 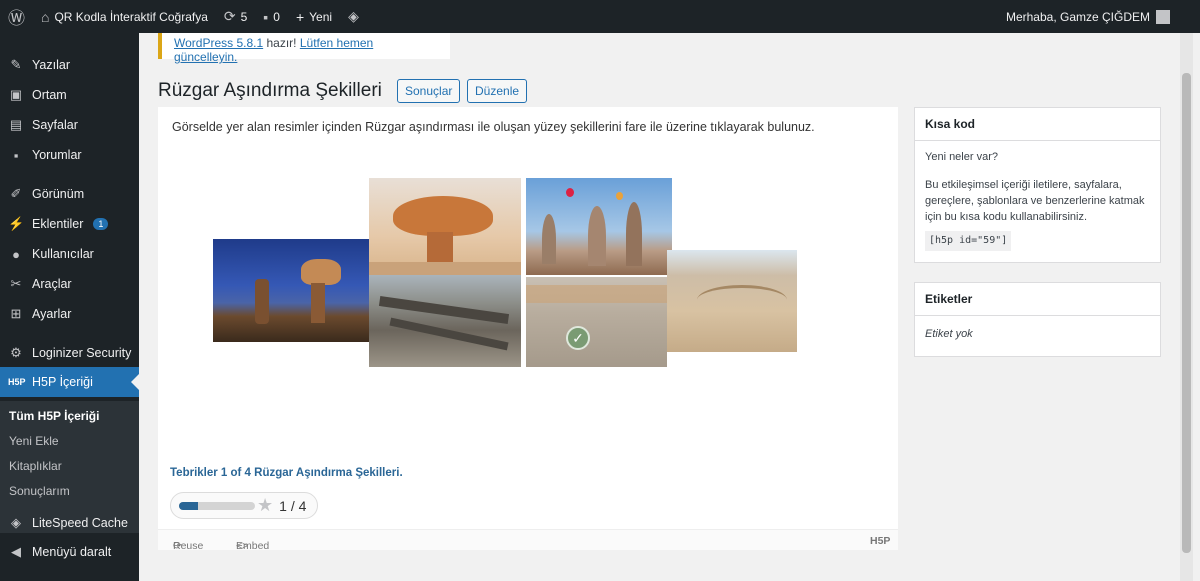 What do you see at coordinates (880, 541) in the screenshot?
I see `h5p-logo: H5P` at bounding box center [880, 541].